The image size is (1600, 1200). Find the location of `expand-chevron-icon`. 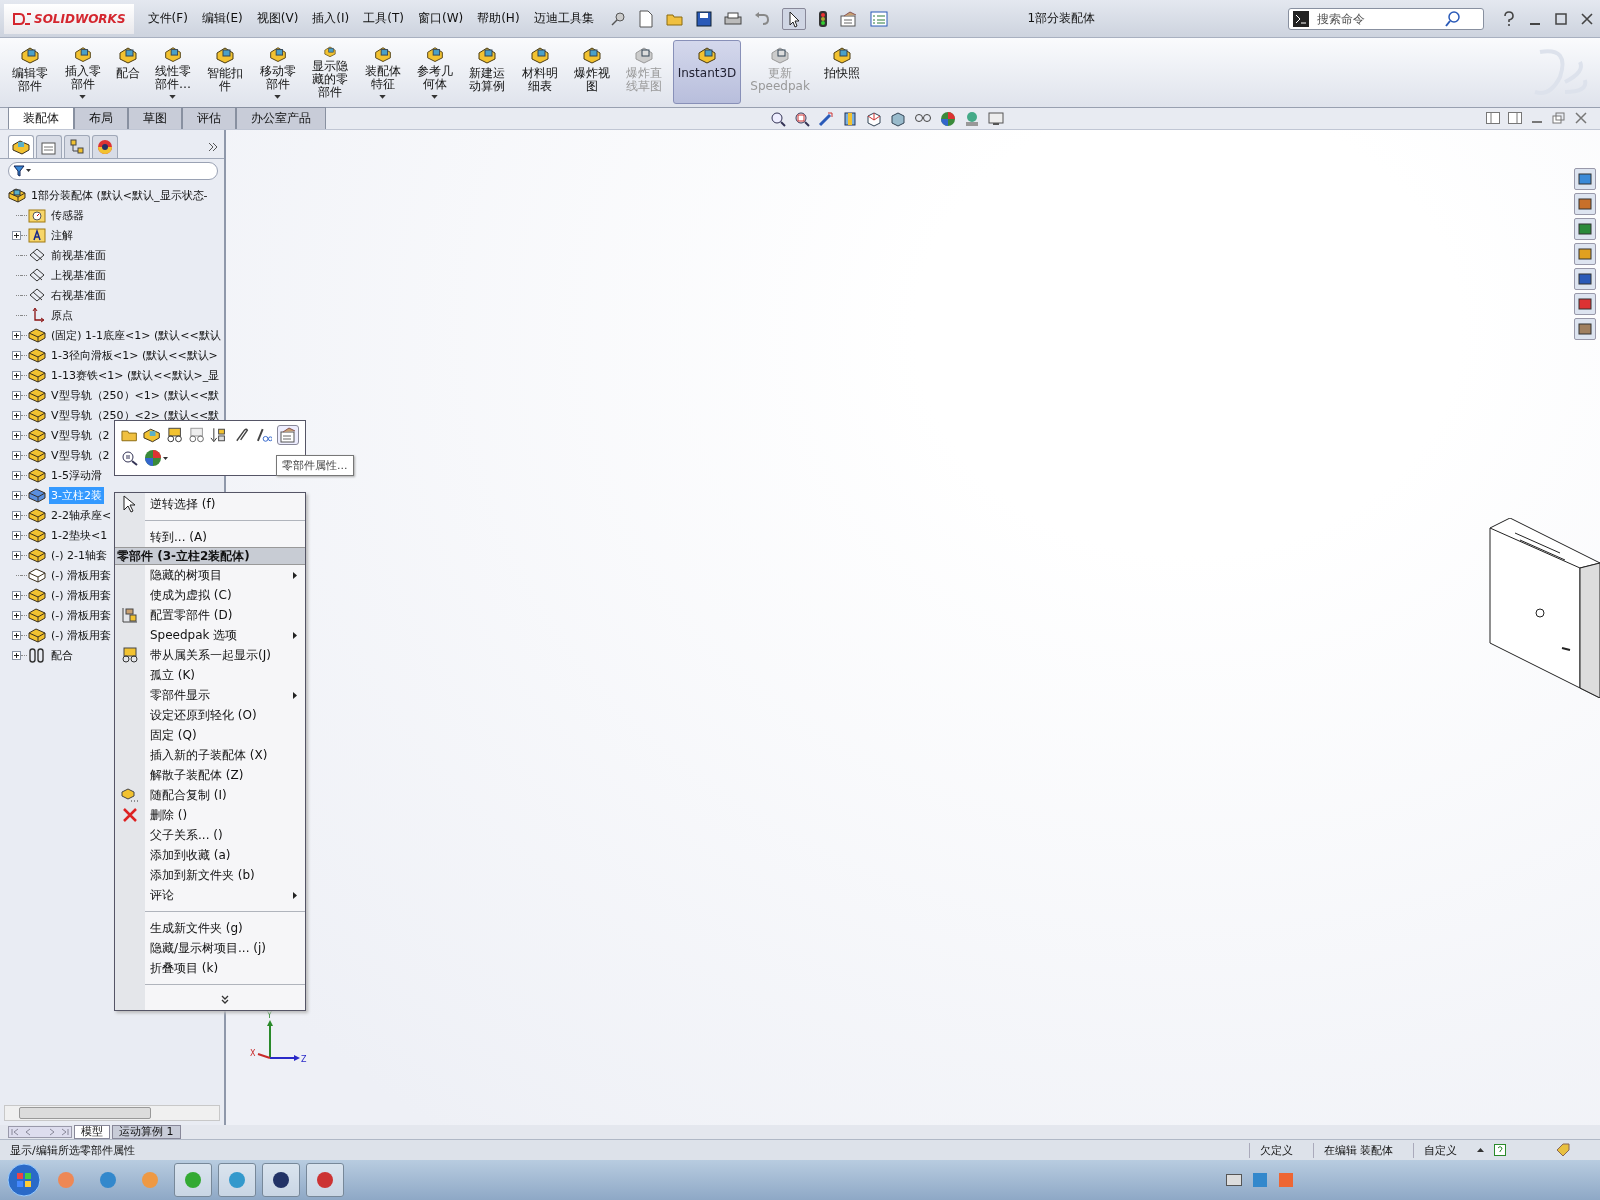

expand-chevron-icon is located at coordinates (225, 1000).